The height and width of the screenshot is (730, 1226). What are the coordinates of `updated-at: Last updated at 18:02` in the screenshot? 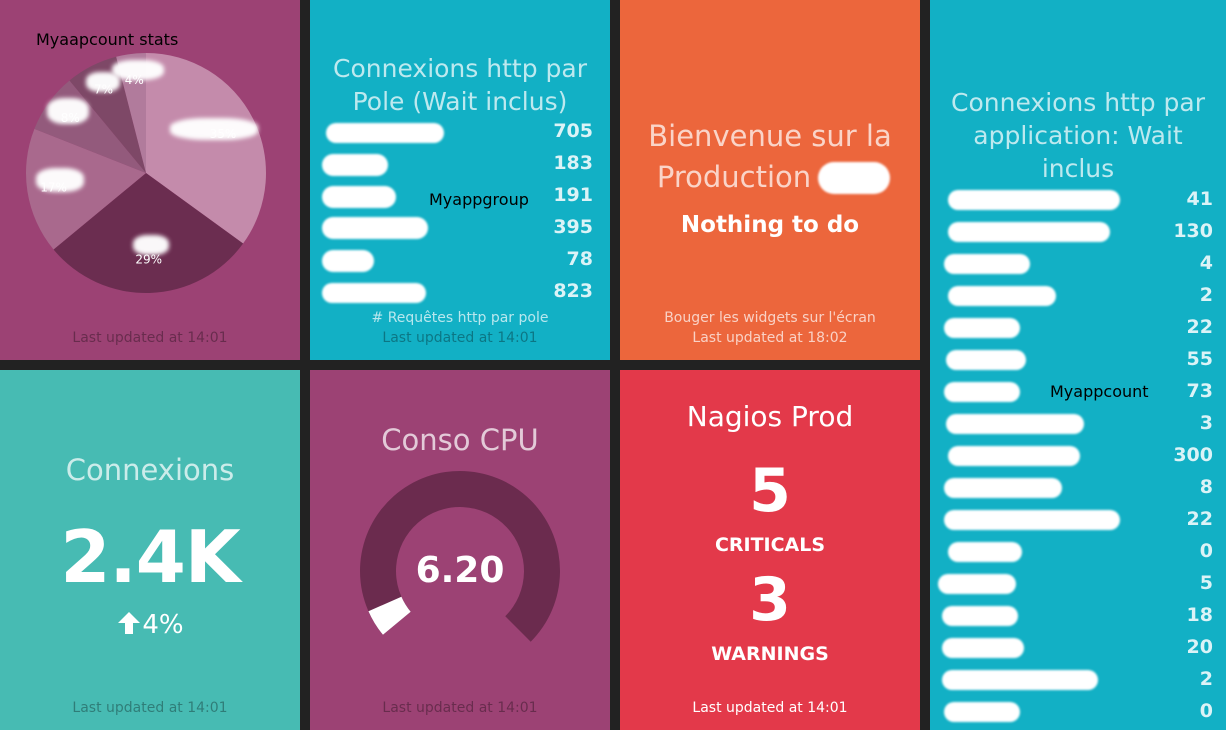 It's located at (770, 338).